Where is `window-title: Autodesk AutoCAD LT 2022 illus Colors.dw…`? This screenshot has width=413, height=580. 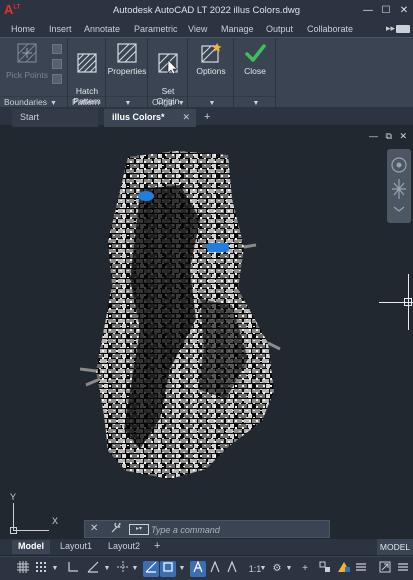
window-title: Autodesk AutoCAD LT 2022 illus Colors.dw… is located at coordinates (206, 10).